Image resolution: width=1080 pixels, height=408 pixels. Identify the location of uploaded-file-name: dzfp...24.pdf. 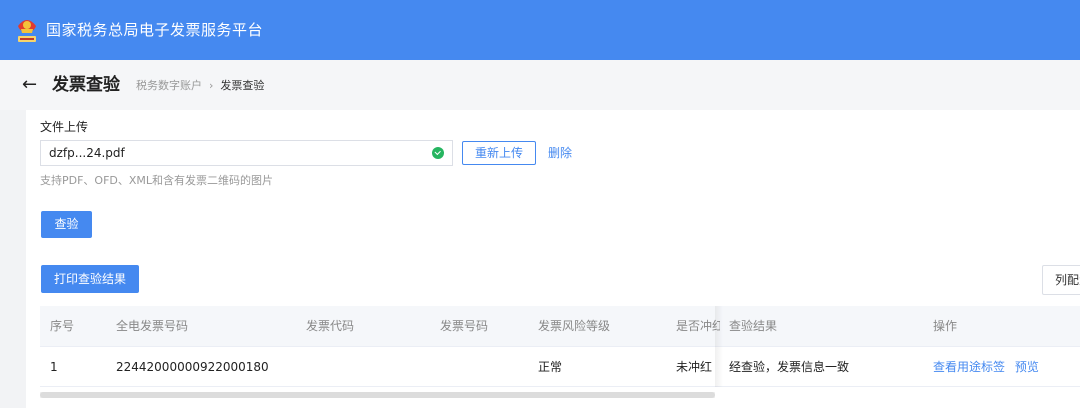
(87, 153).